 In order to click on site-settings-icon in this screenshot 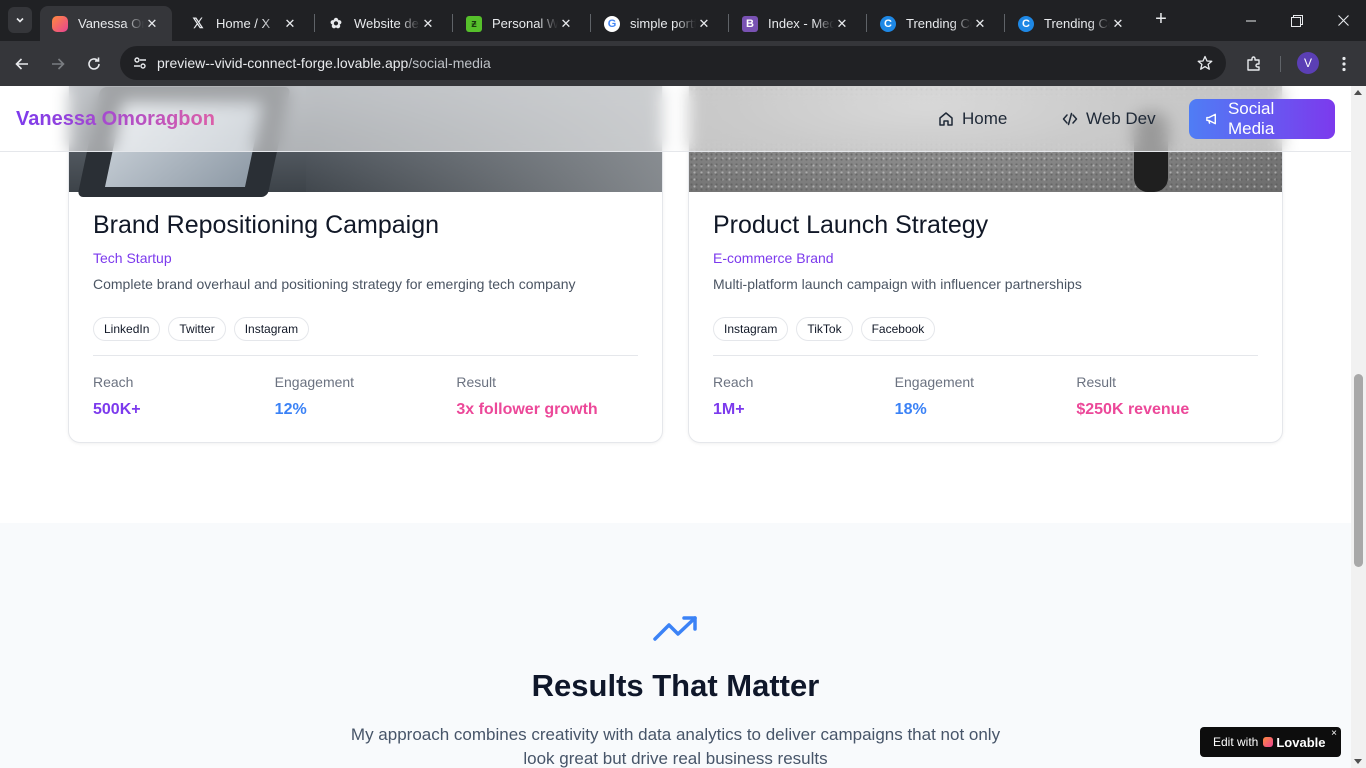, I will do `click(140, 63)`.